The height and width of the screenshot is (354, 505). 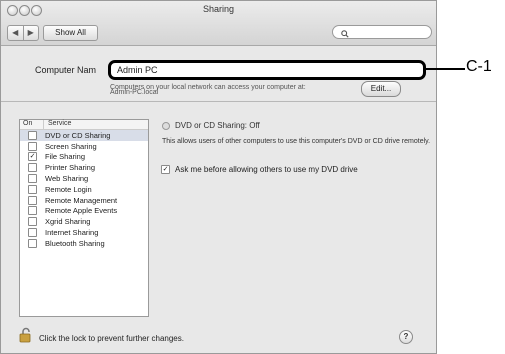 I want to click on search-input, so click(x=382, y=32).